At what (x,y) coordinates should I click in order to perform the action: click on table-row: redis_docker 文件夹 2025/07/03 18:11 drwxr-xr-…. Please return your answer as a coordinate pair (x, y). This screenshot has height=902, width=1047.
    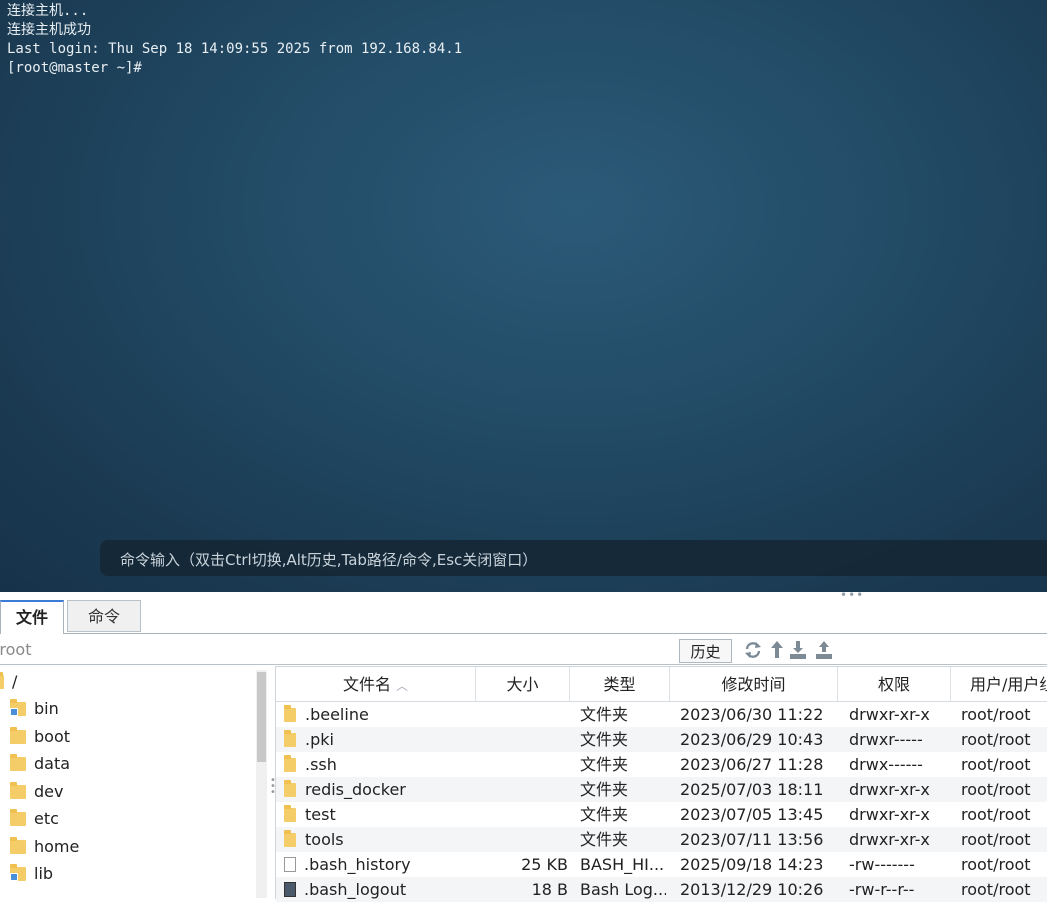
    Looking at the image, I should click on (661, 789).